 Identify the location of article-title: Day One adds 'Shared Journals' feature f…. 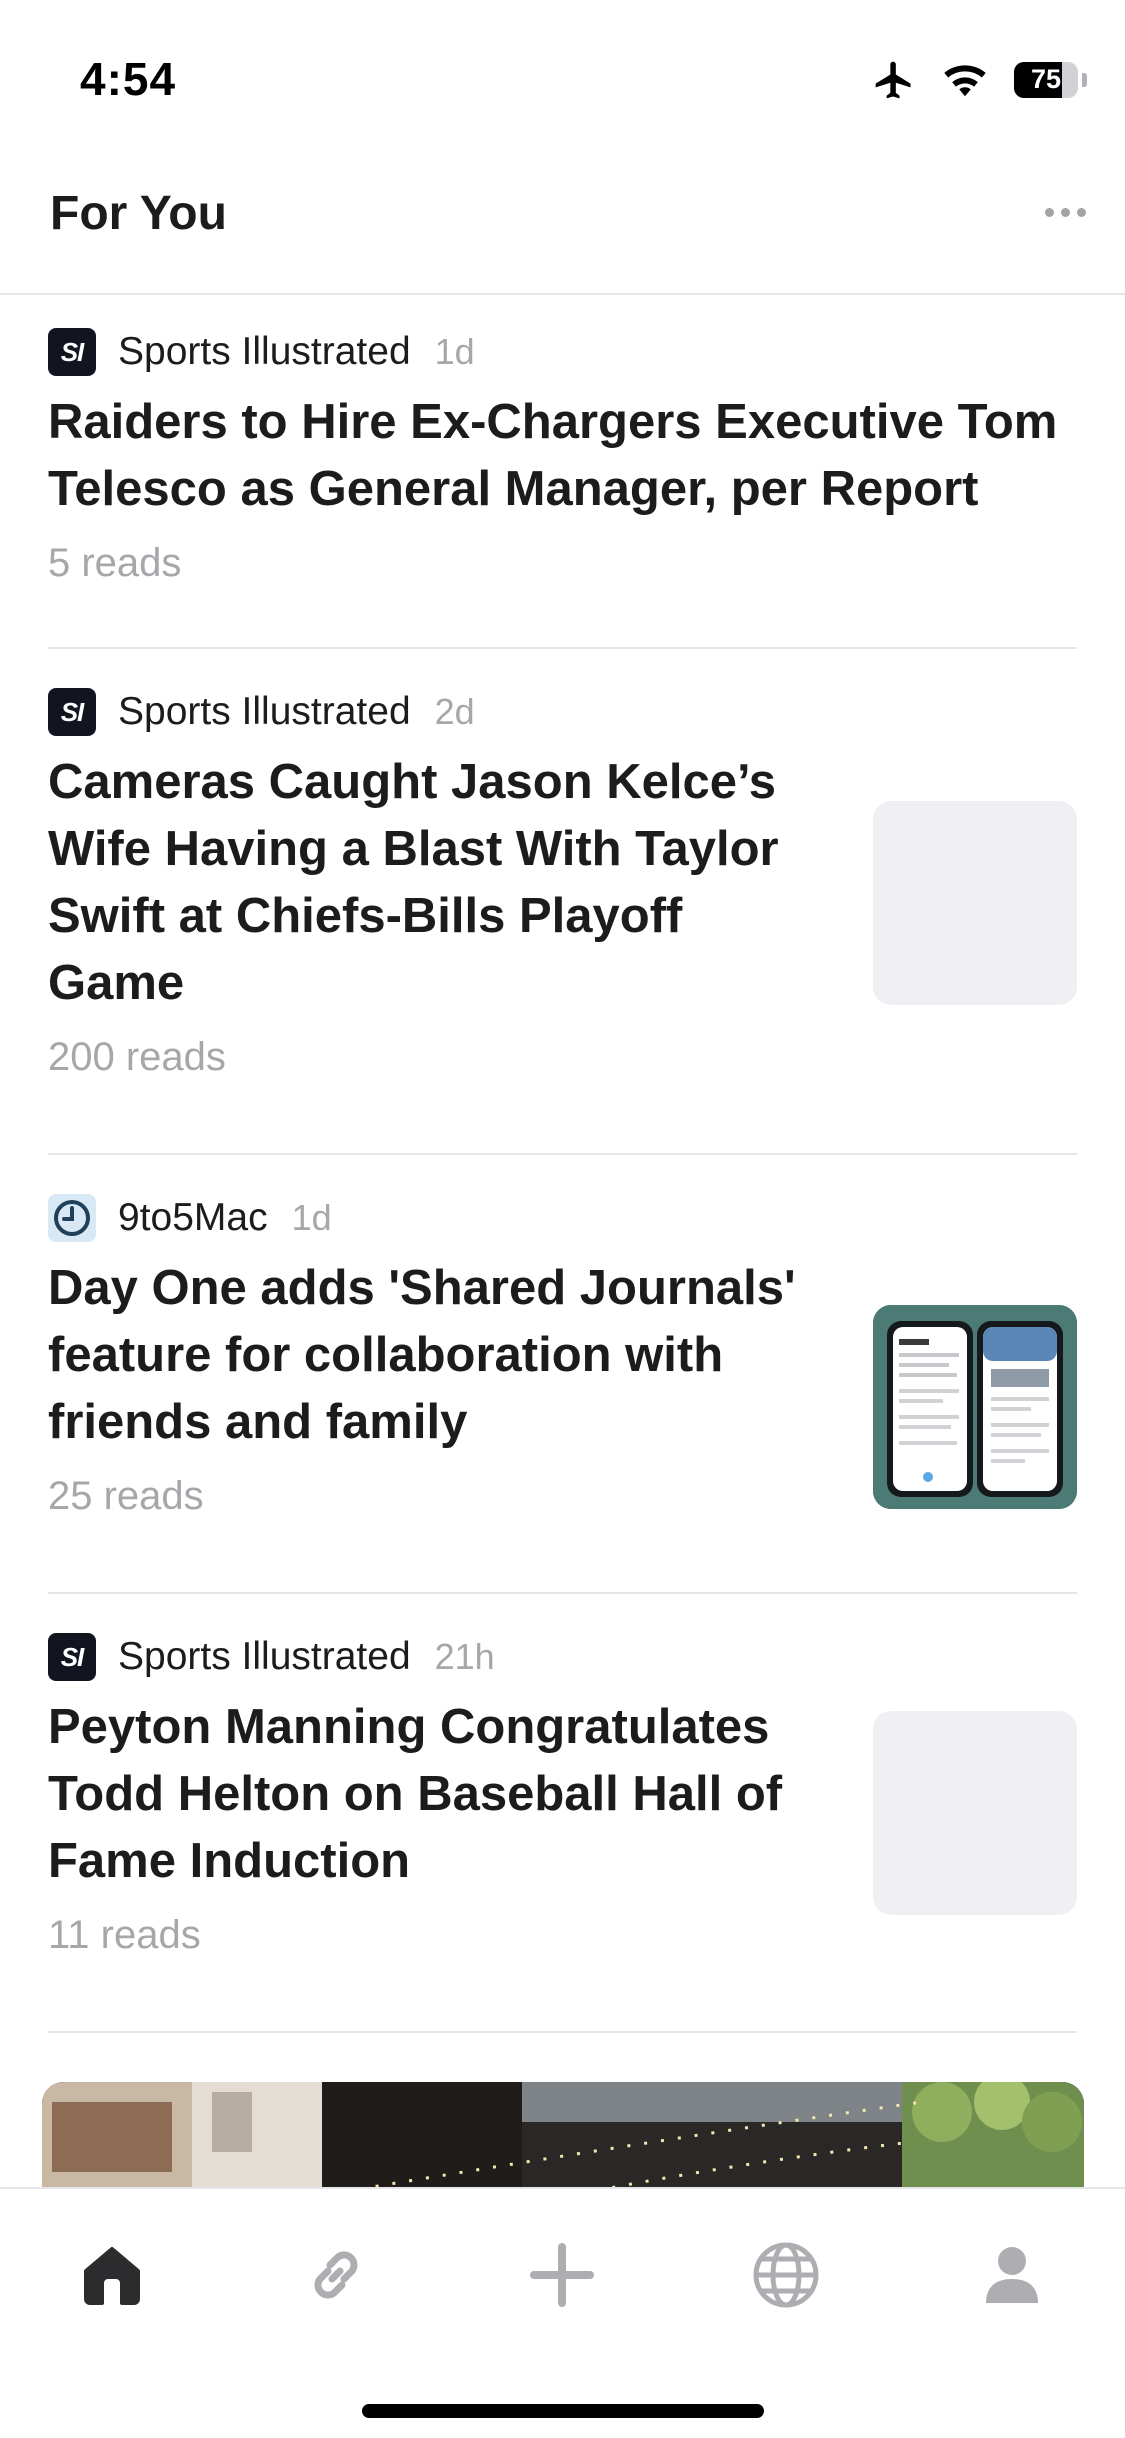
(433, 1355).